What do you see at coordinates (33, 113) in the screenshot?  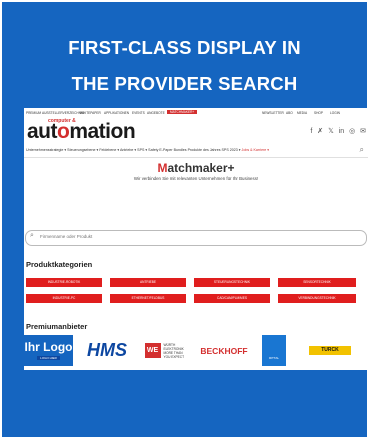 I see `top-nav-premium: PREMIUM` at bounding box center [33, 113].